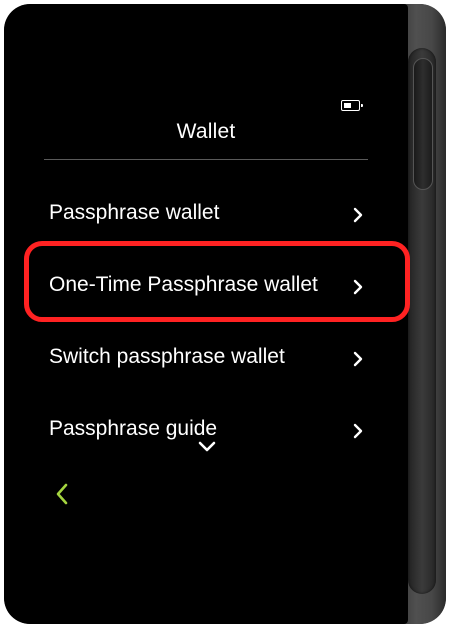  I want to click on chevron-down-icon, so click(207, 447).